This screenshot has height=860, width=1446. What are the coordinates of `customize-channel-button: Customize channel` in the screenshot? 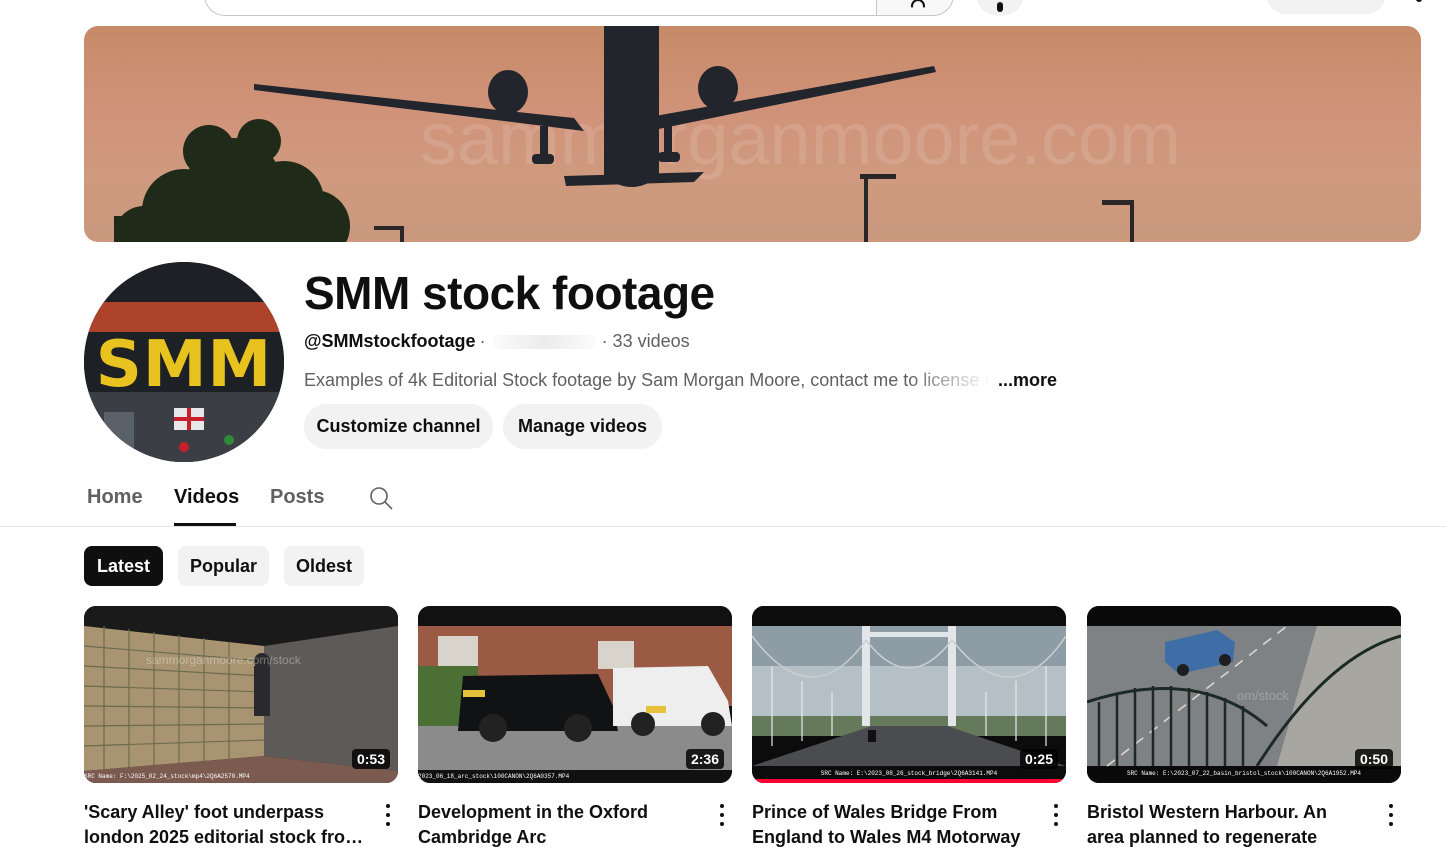 It's located at (398, 426).